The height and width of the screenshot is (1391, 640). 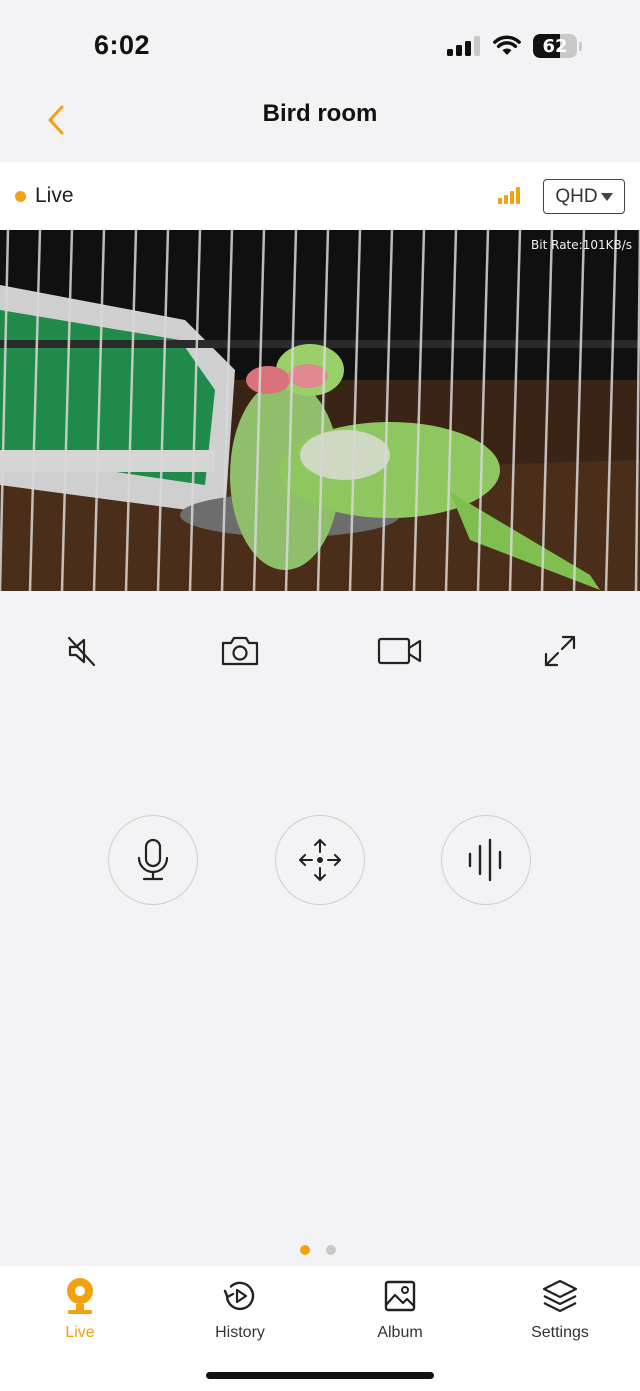 I want to click on quality-select: QHD, so click(x=584, y=196).